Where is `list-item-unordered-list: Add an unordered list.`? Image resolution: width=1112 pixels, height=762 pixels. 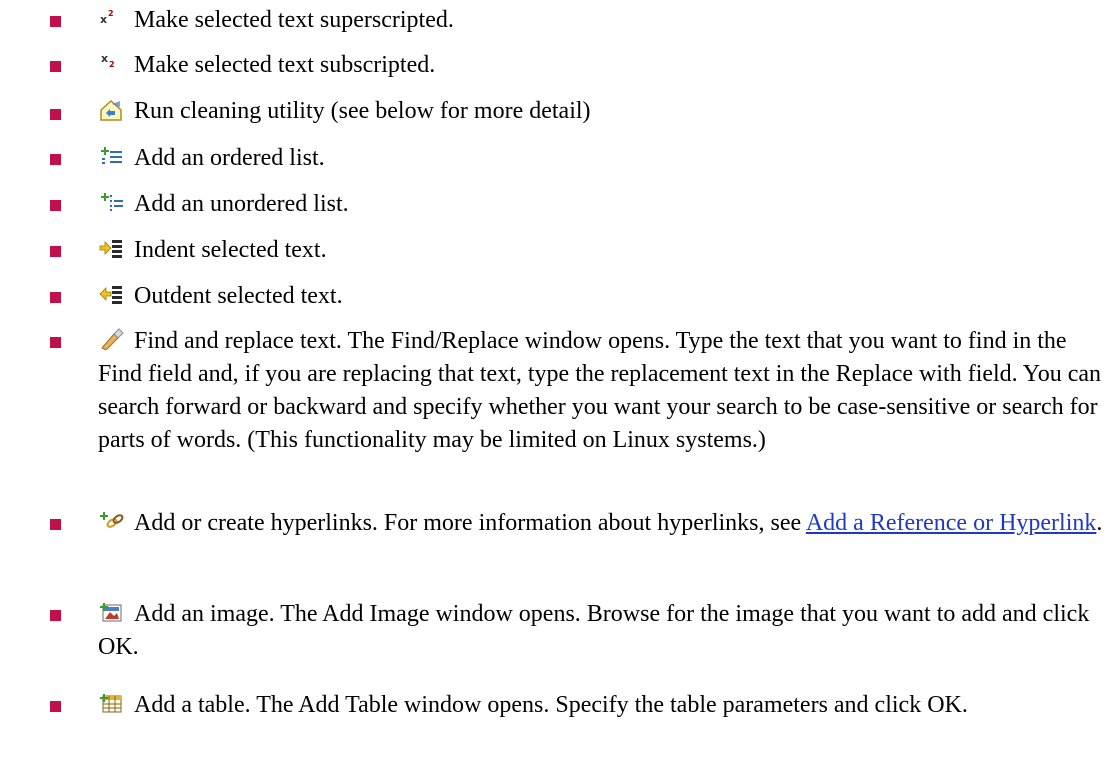
list-item-unordered-list: Add an unordered list. is located at coordinates (556, 204).